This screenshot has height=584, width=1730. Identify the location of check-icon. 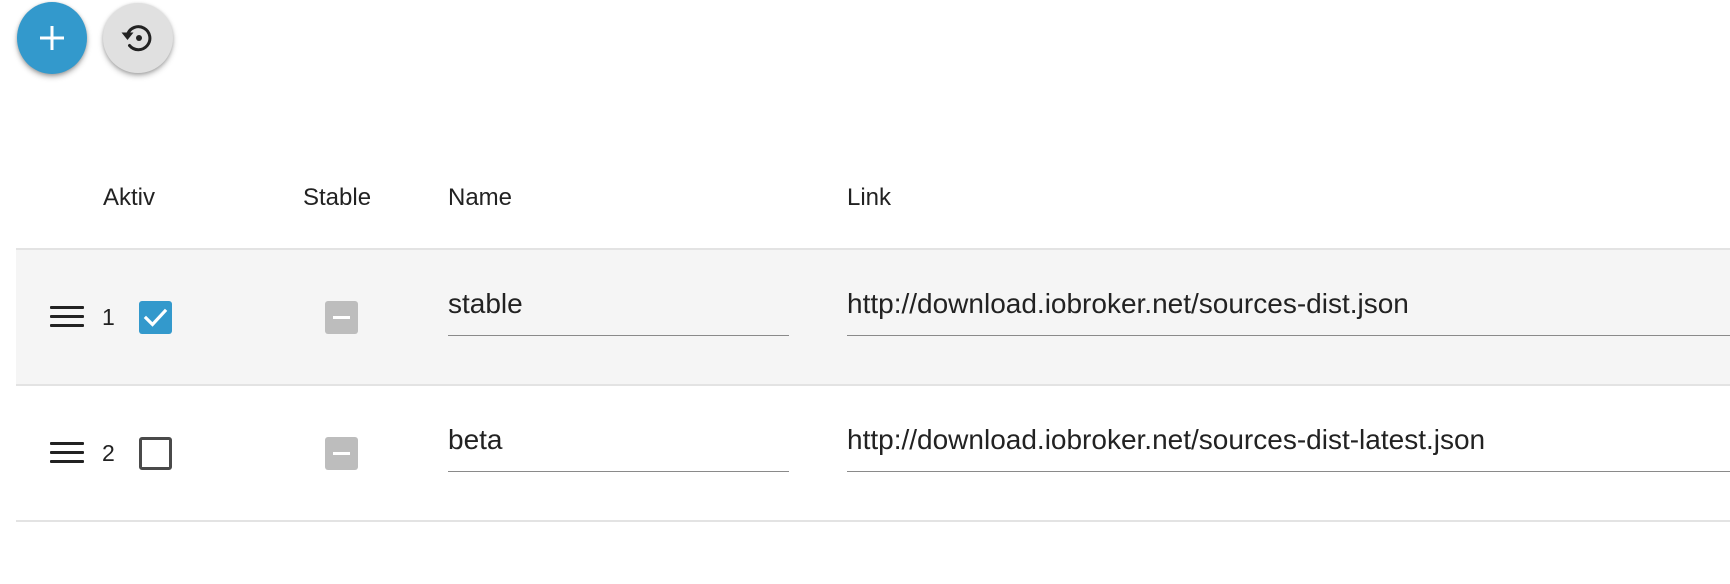
(155, 317).